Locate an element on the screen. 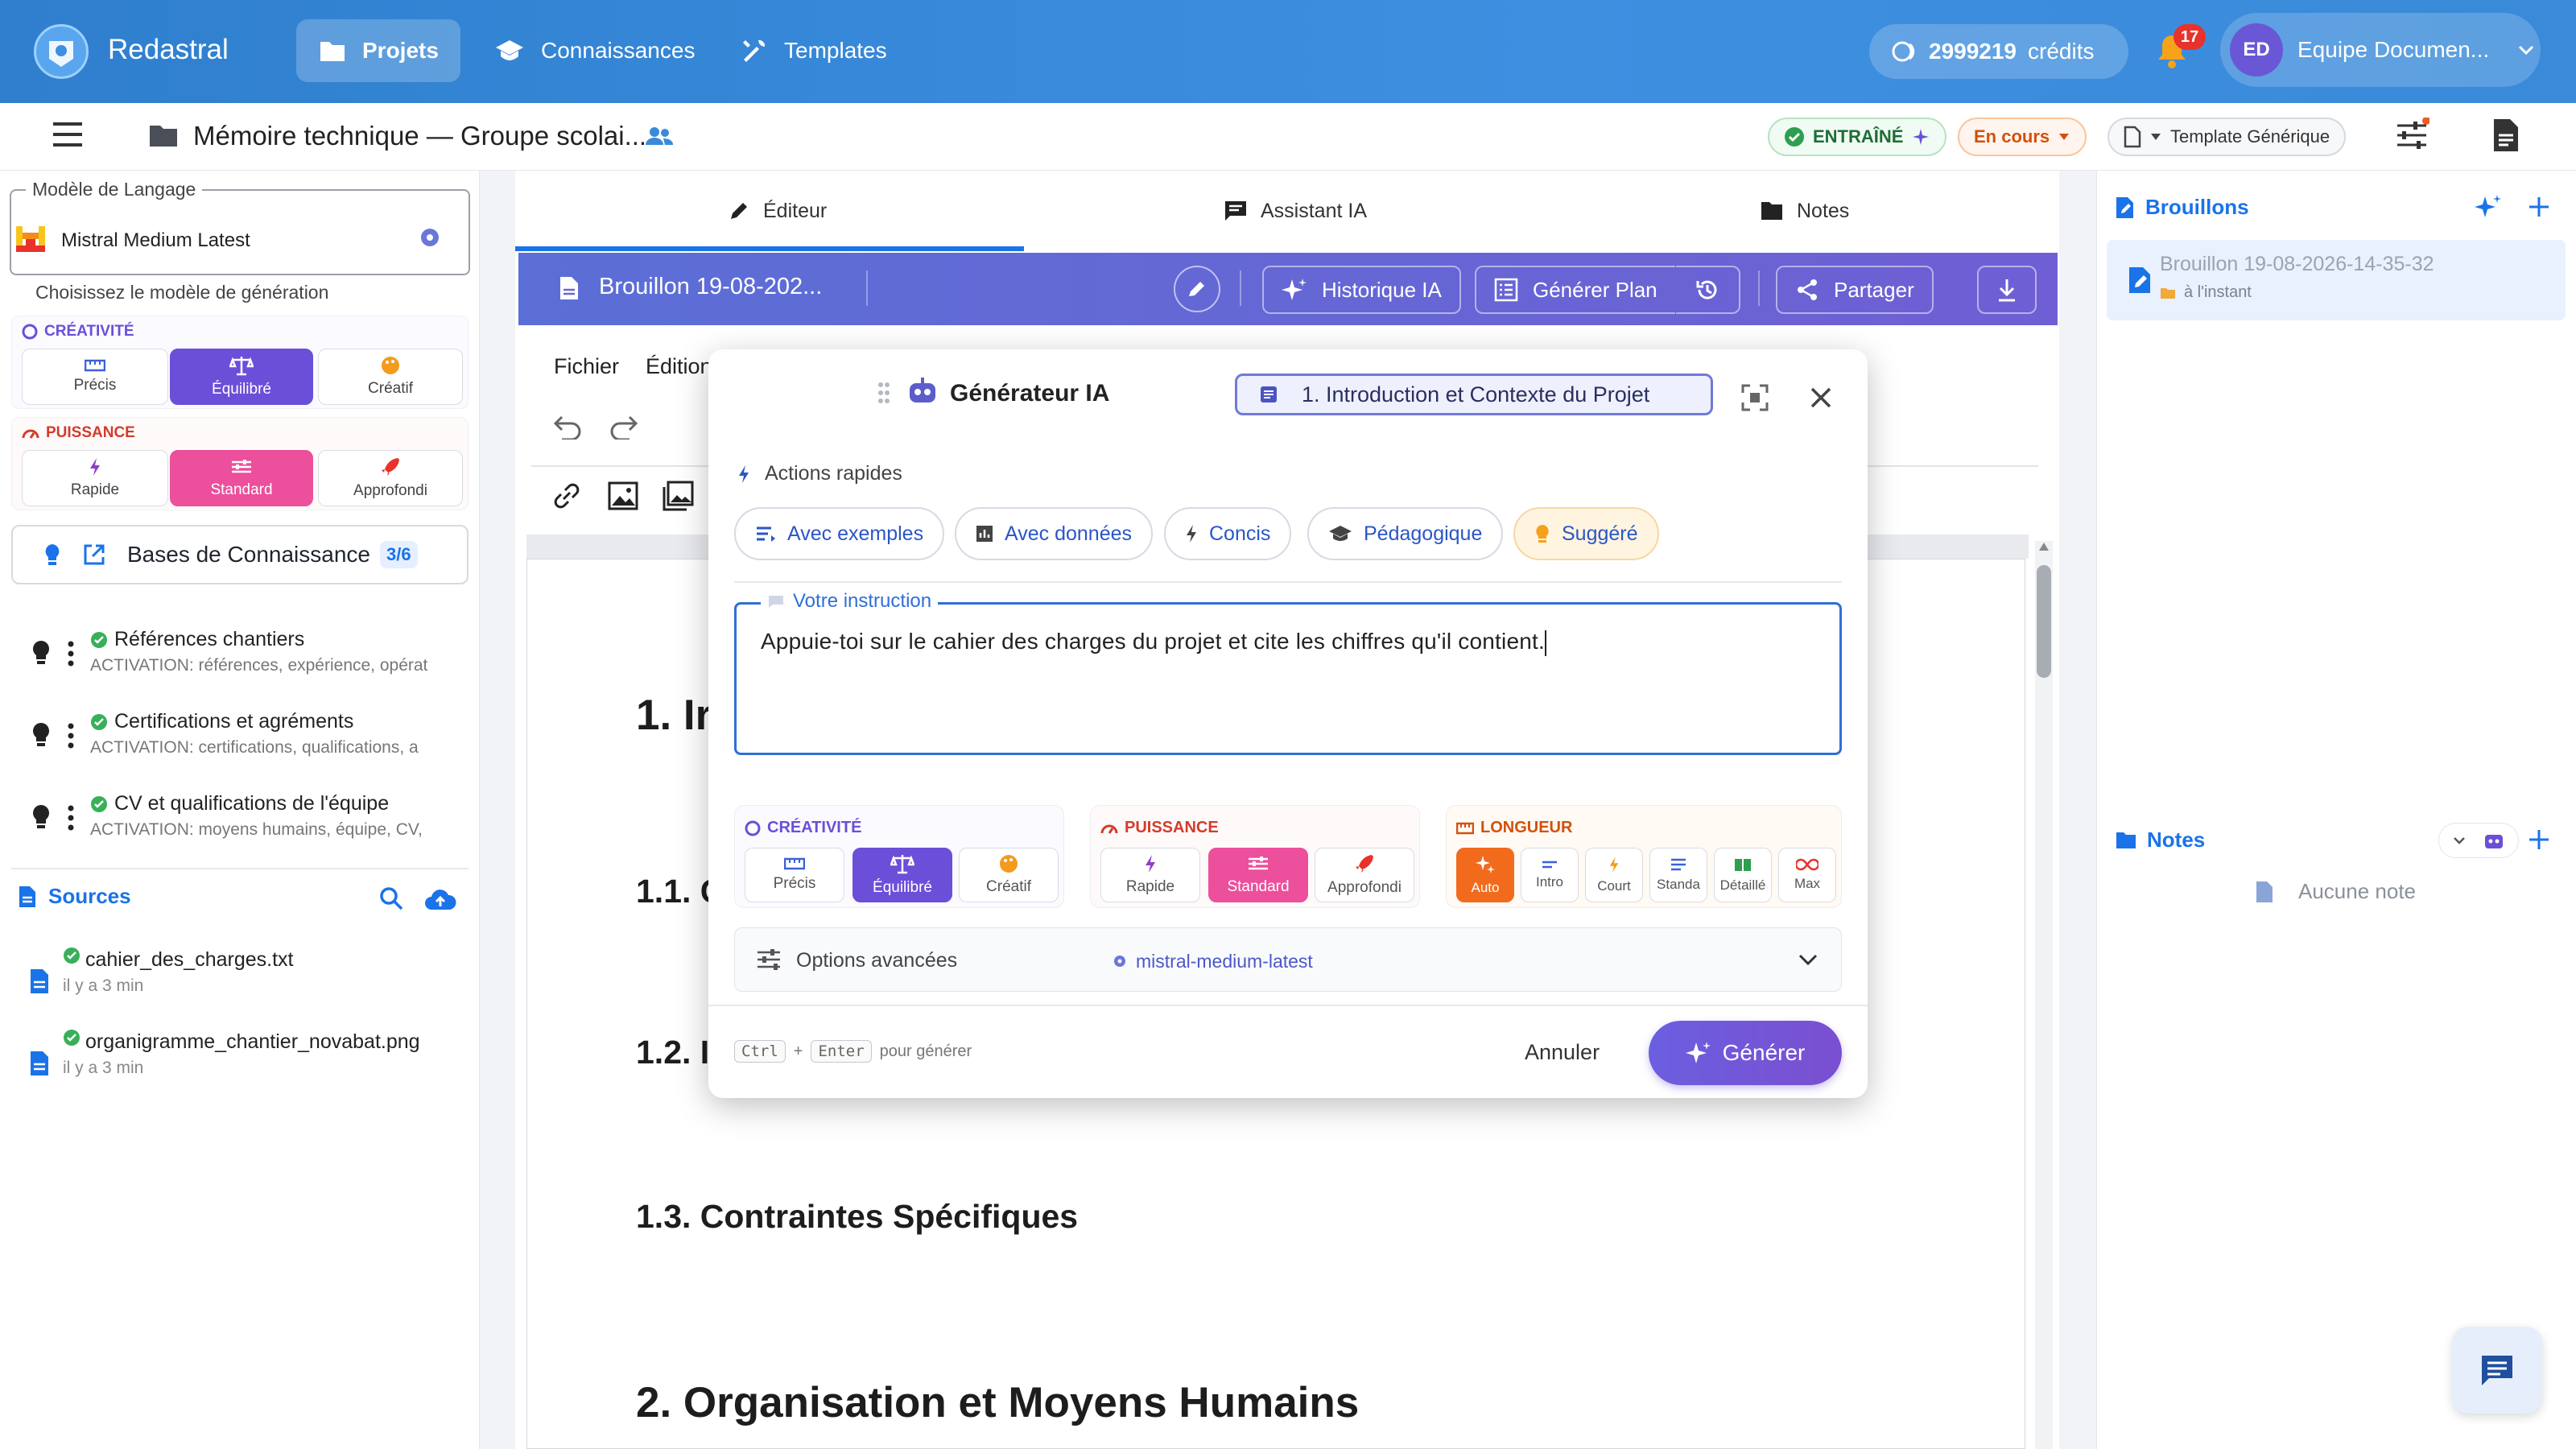 The height and width of the screenshot is (1449, 2576). kbd-enter: Enter is located at coordinates (842, 1051).